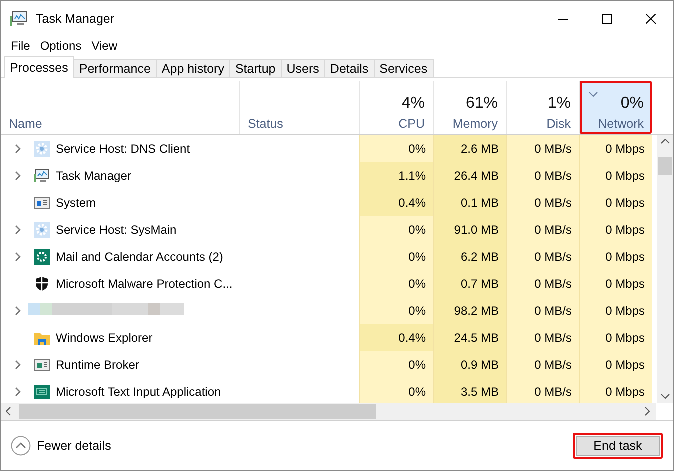 The width and height of the screenshot is (674, 471). What do you see at coordinates (120, 107) in the screenshot?
I see `column-header: Name` at bounding box center [120, 107].